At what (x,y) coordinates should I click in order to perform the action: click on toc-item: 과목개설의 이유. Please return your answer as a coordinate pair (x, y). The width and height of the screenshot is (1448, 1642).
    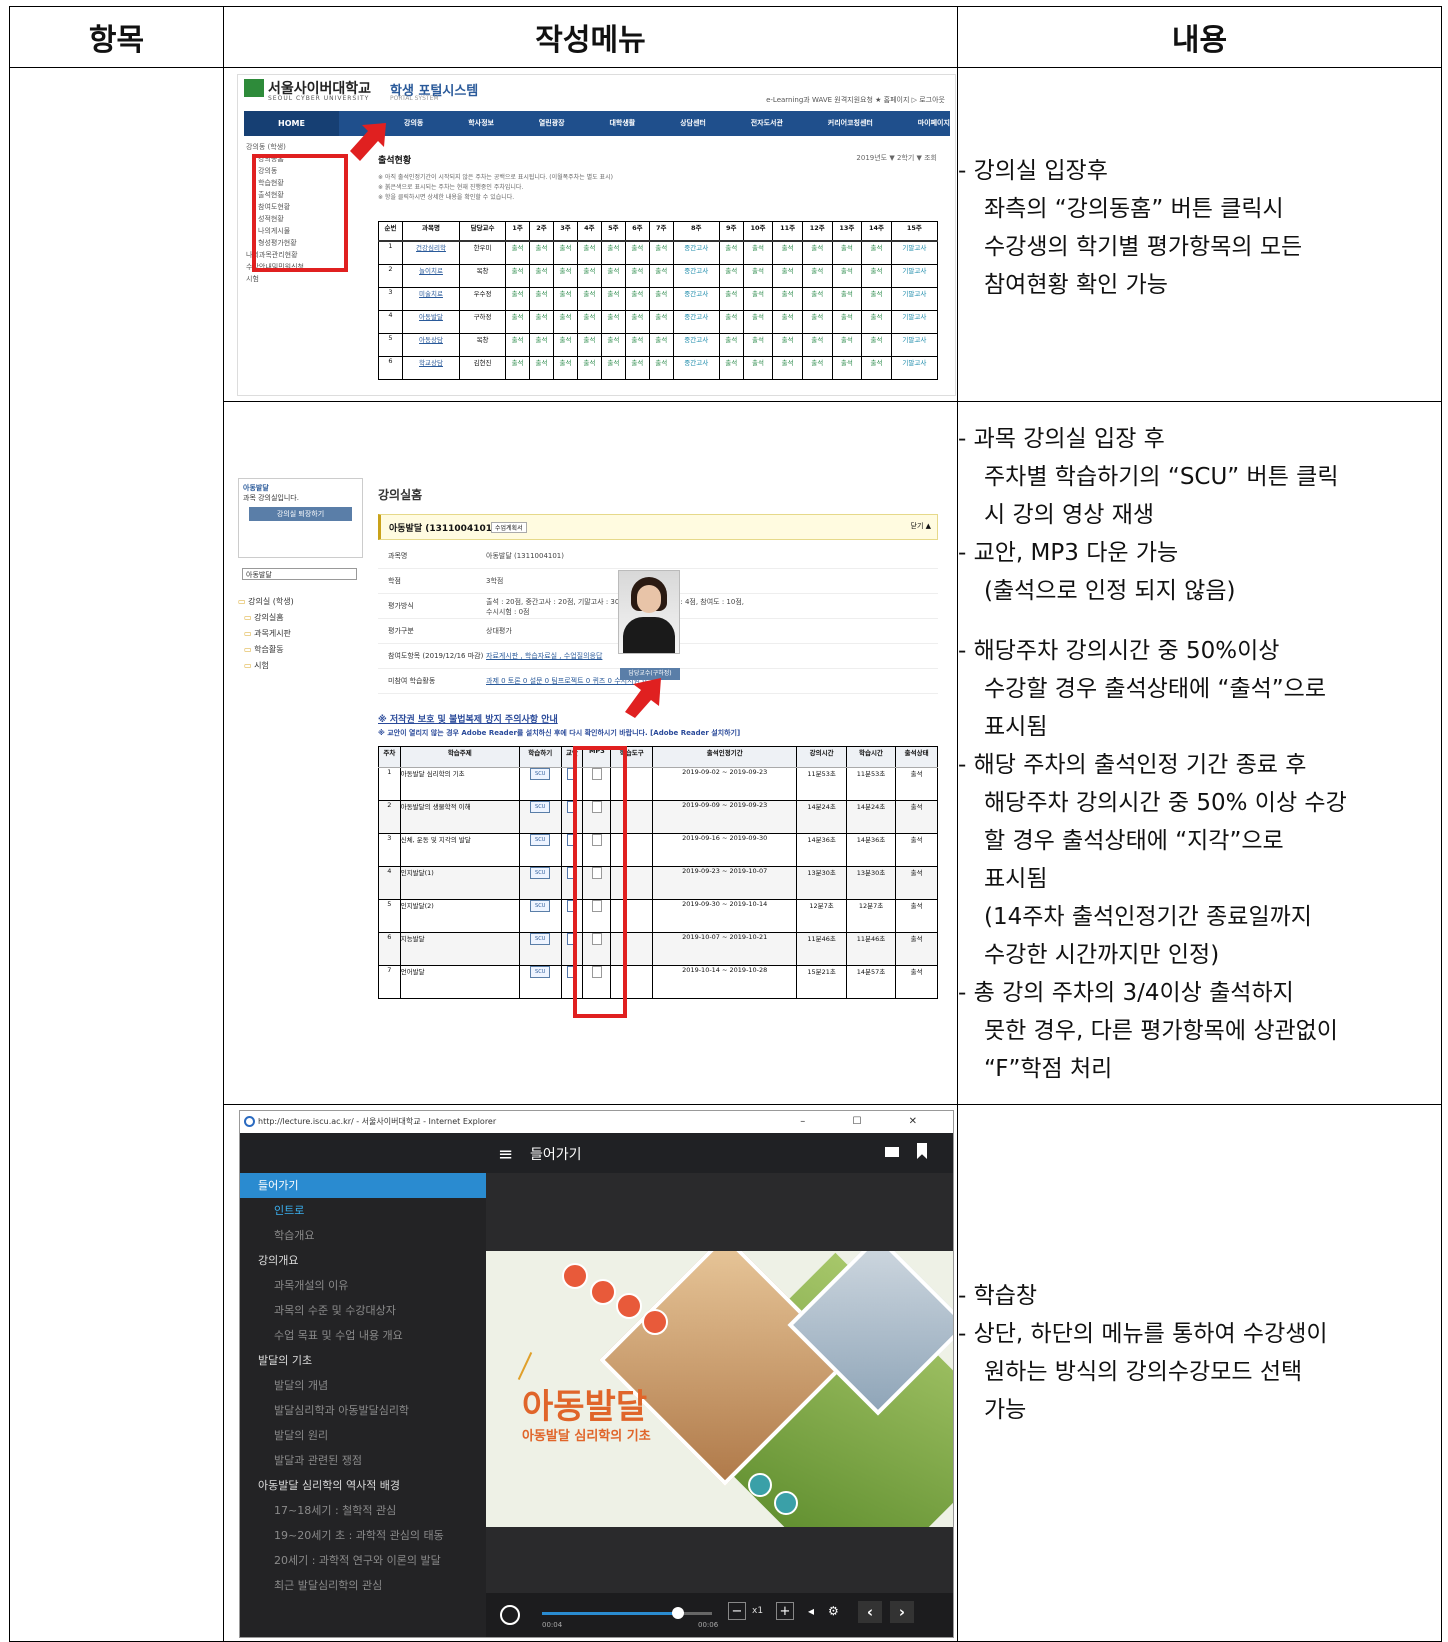
    Looking at the image, I should click on (363, 1285).